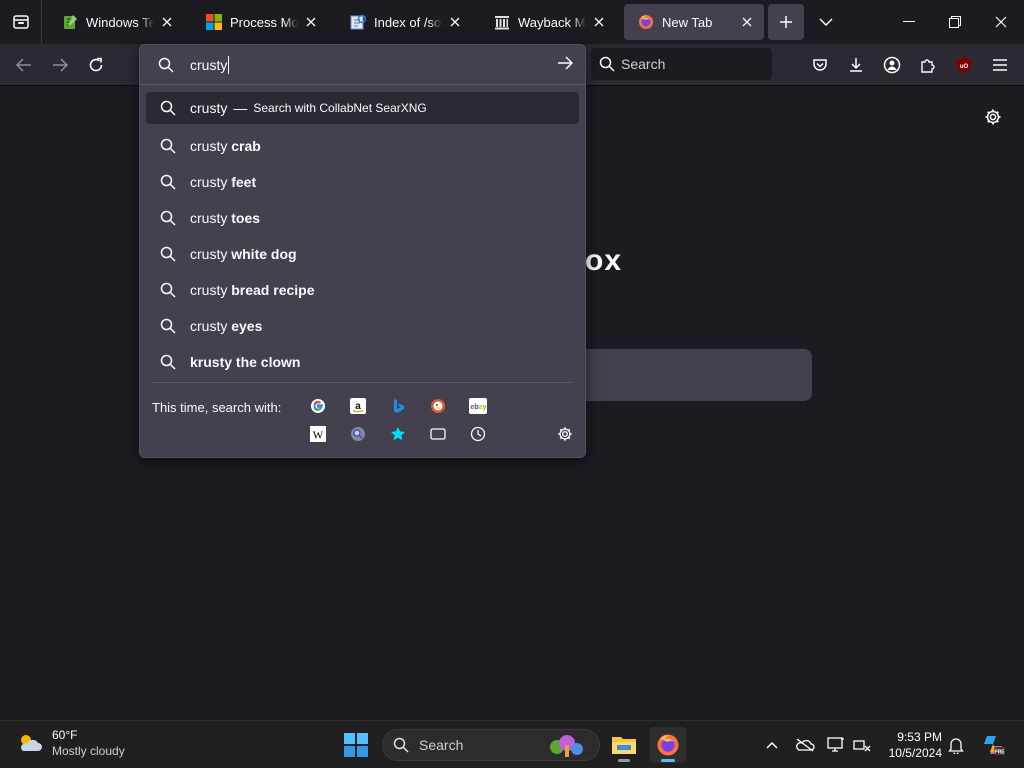 The image size is (1024, 768). I want to click on forward-button, so click(60, 65).